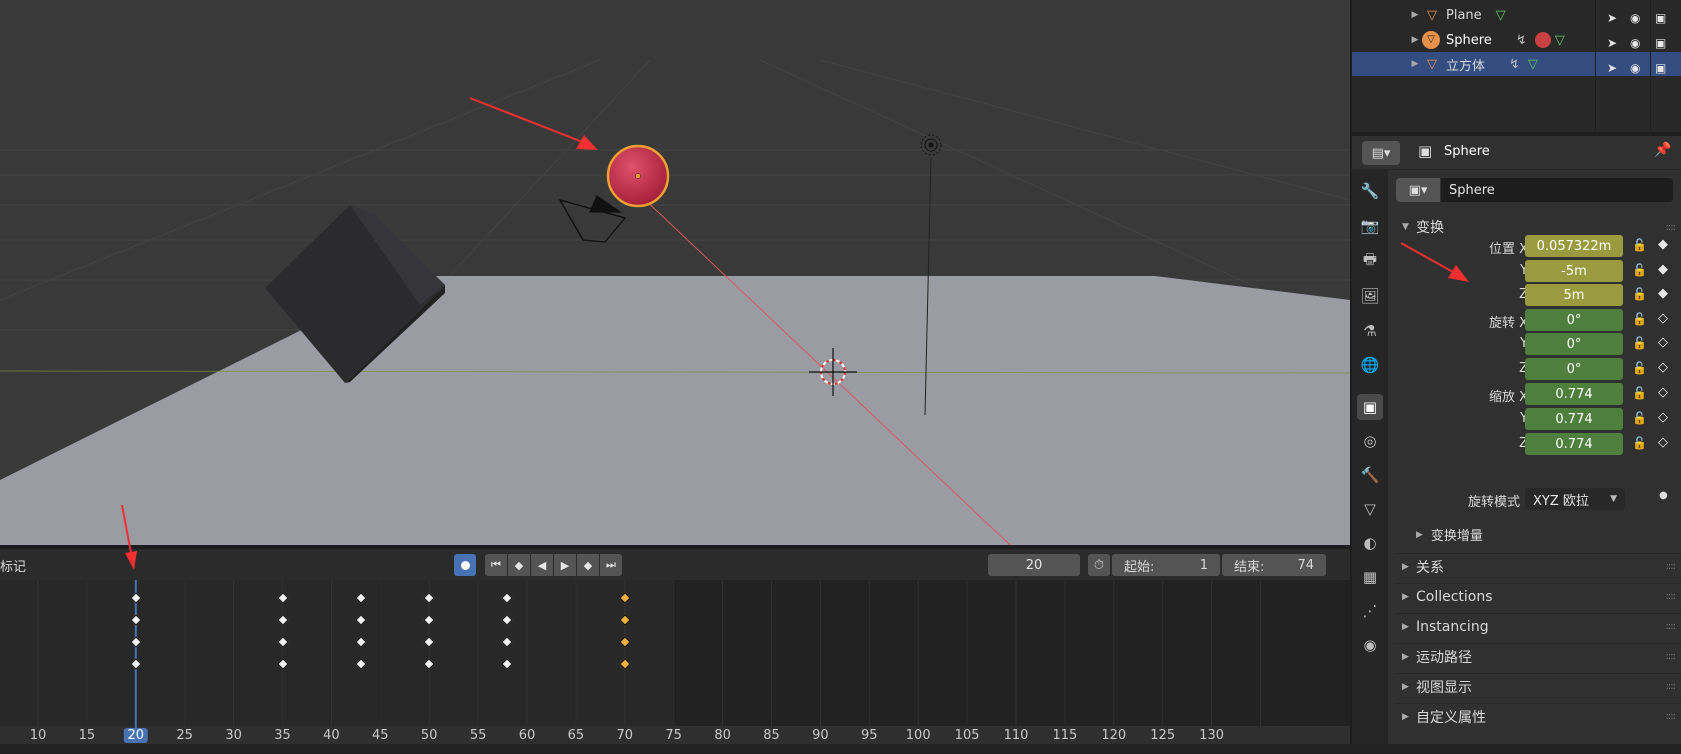  What do you see at coordinates (496, 565) in the screenshot?
I see `jump-start-button: ⏮` at bounding box center [496, 565].